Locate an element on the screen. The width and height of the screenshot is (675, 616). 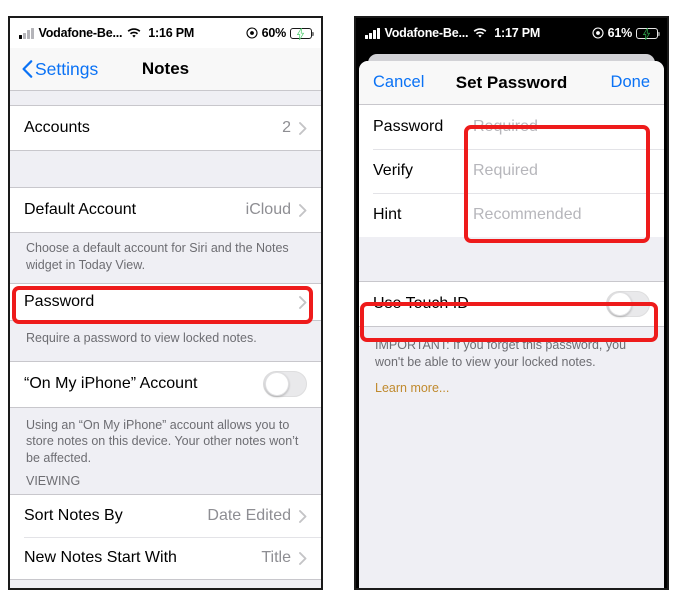
field-label-verify: Verify is located at coordinates (393, 170).